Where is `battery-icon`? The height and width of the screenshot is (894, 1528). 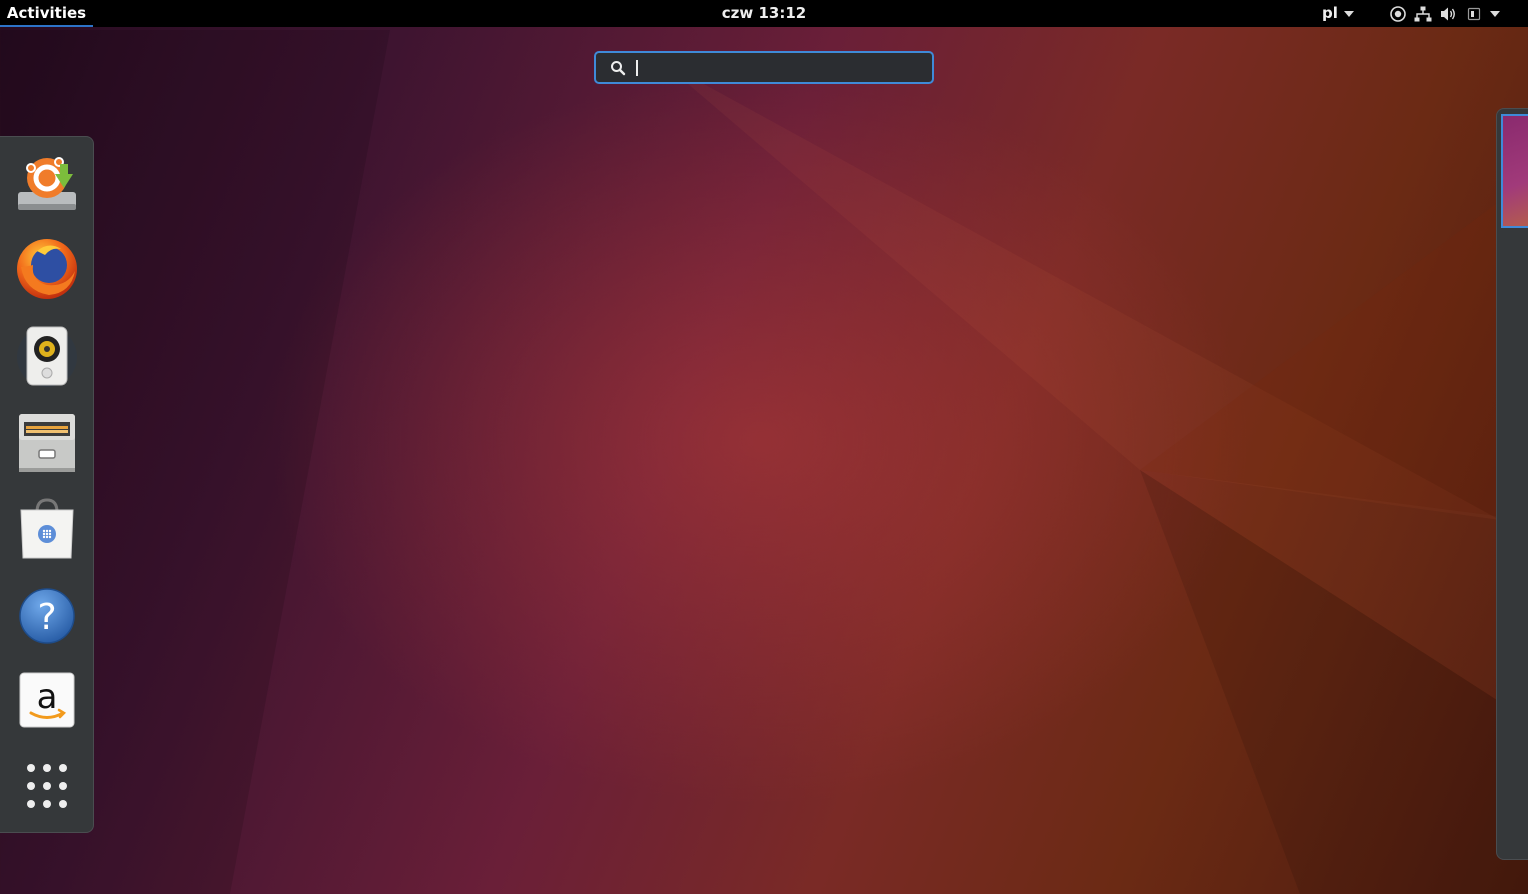 battery-icon is located at coordinates (1474, 13).